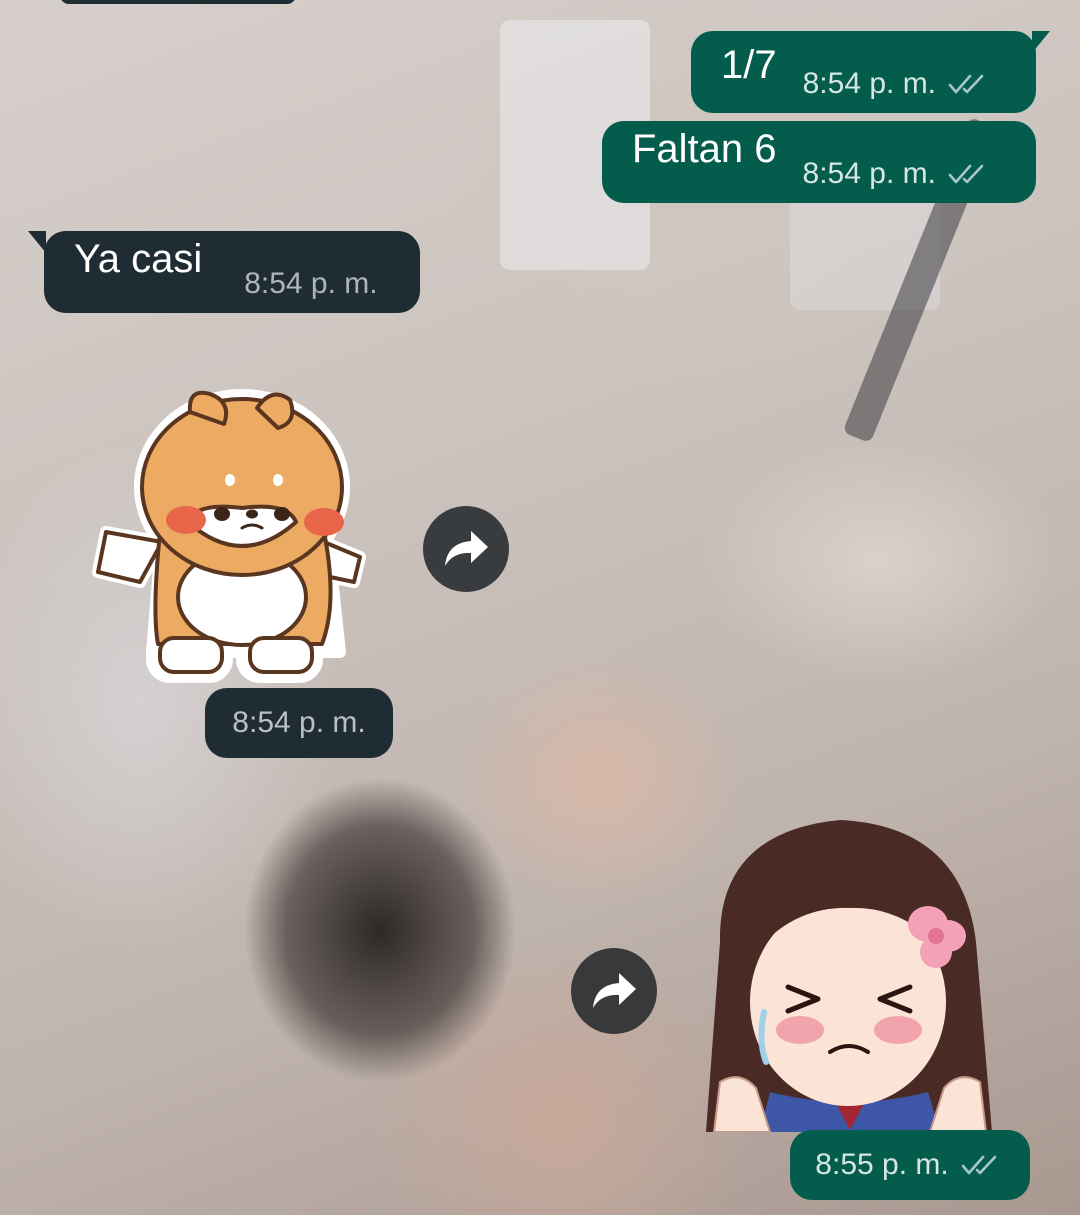 Image resolution: width=1080 pixels, height=1215 pixels. Describe the element at coordinates (178, 2) in the screenshot. I see `previous-message-bubble` at that location.